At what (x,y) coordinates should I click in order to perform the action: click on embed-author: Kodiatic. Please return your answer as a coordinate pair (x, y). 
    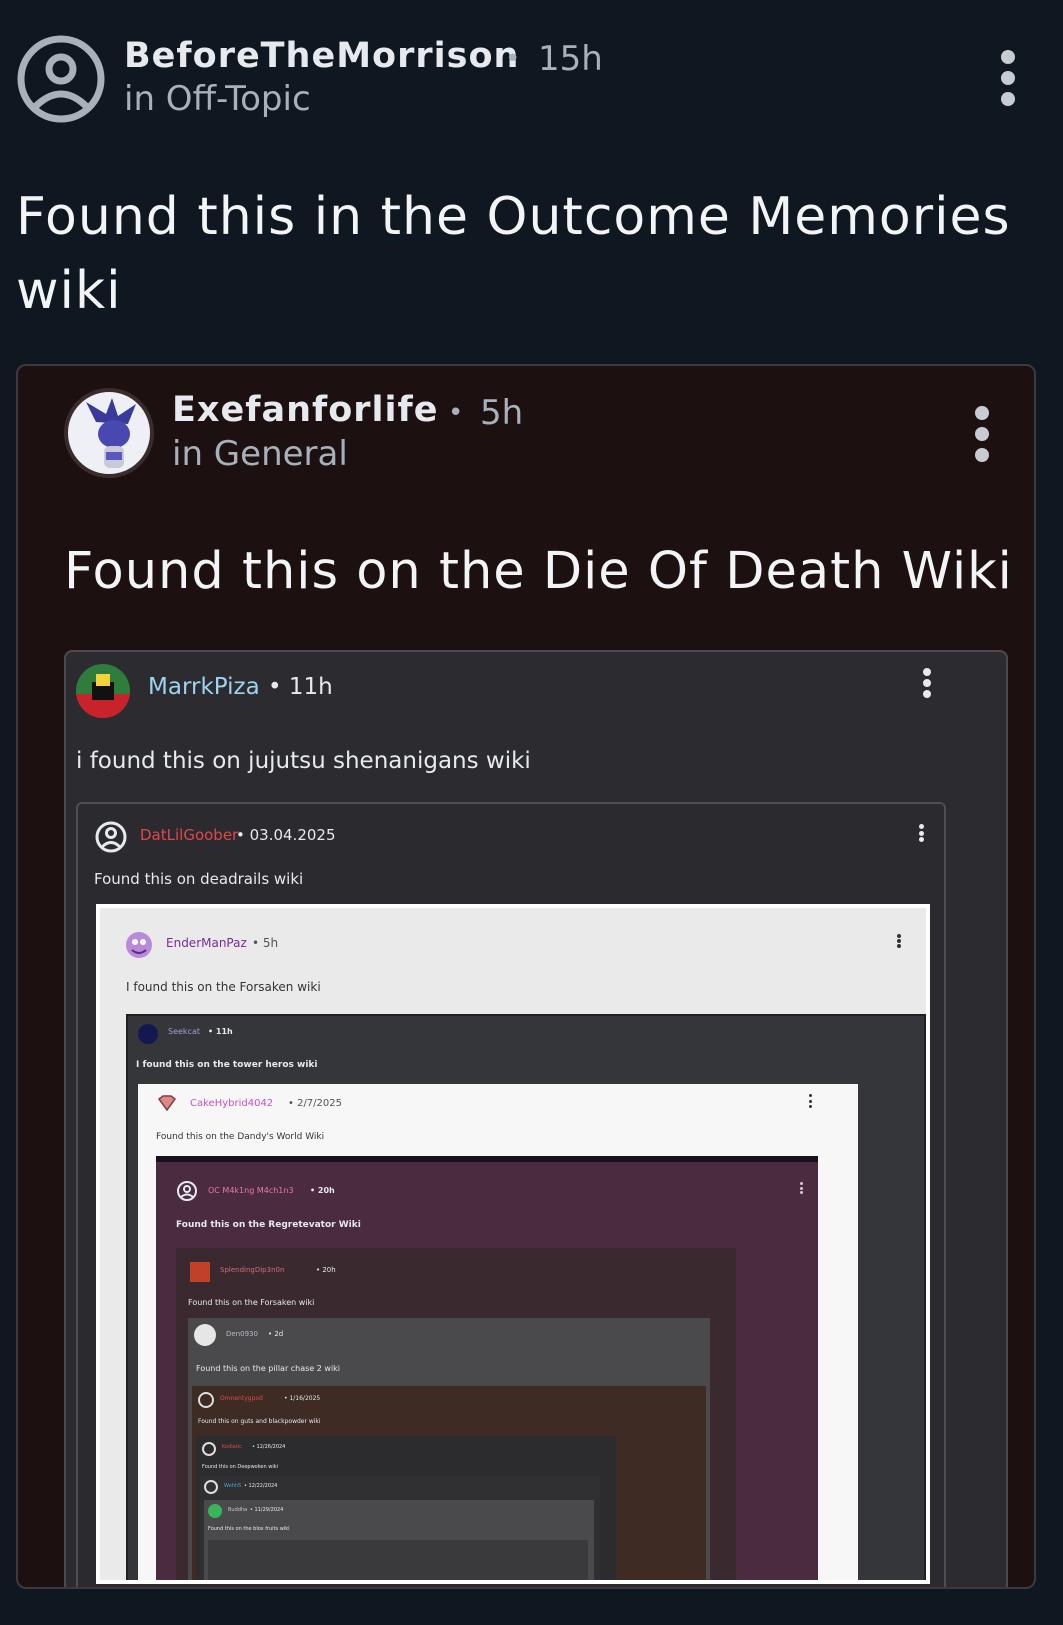
    Looking at the image, I should click on (232, 1447).